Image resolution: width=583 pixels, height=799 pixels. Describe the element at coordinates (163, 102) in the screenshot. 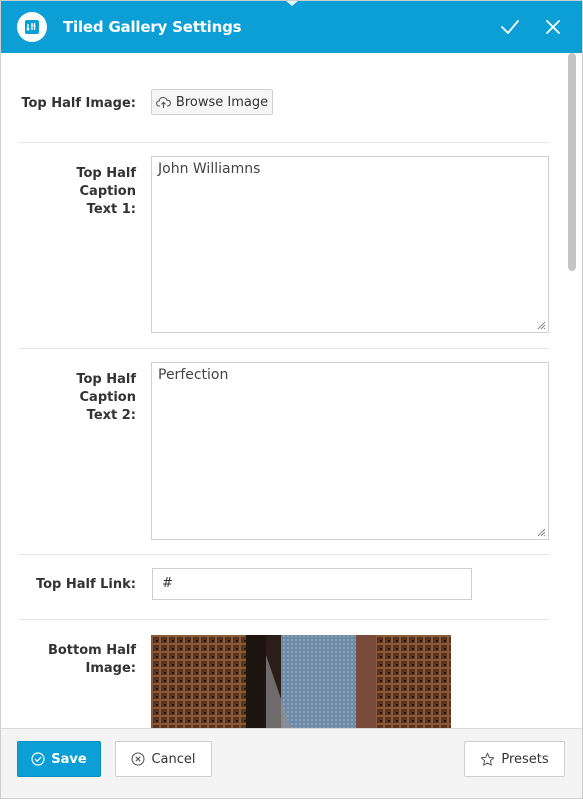

I see `cloud-upload-icon` at that location.